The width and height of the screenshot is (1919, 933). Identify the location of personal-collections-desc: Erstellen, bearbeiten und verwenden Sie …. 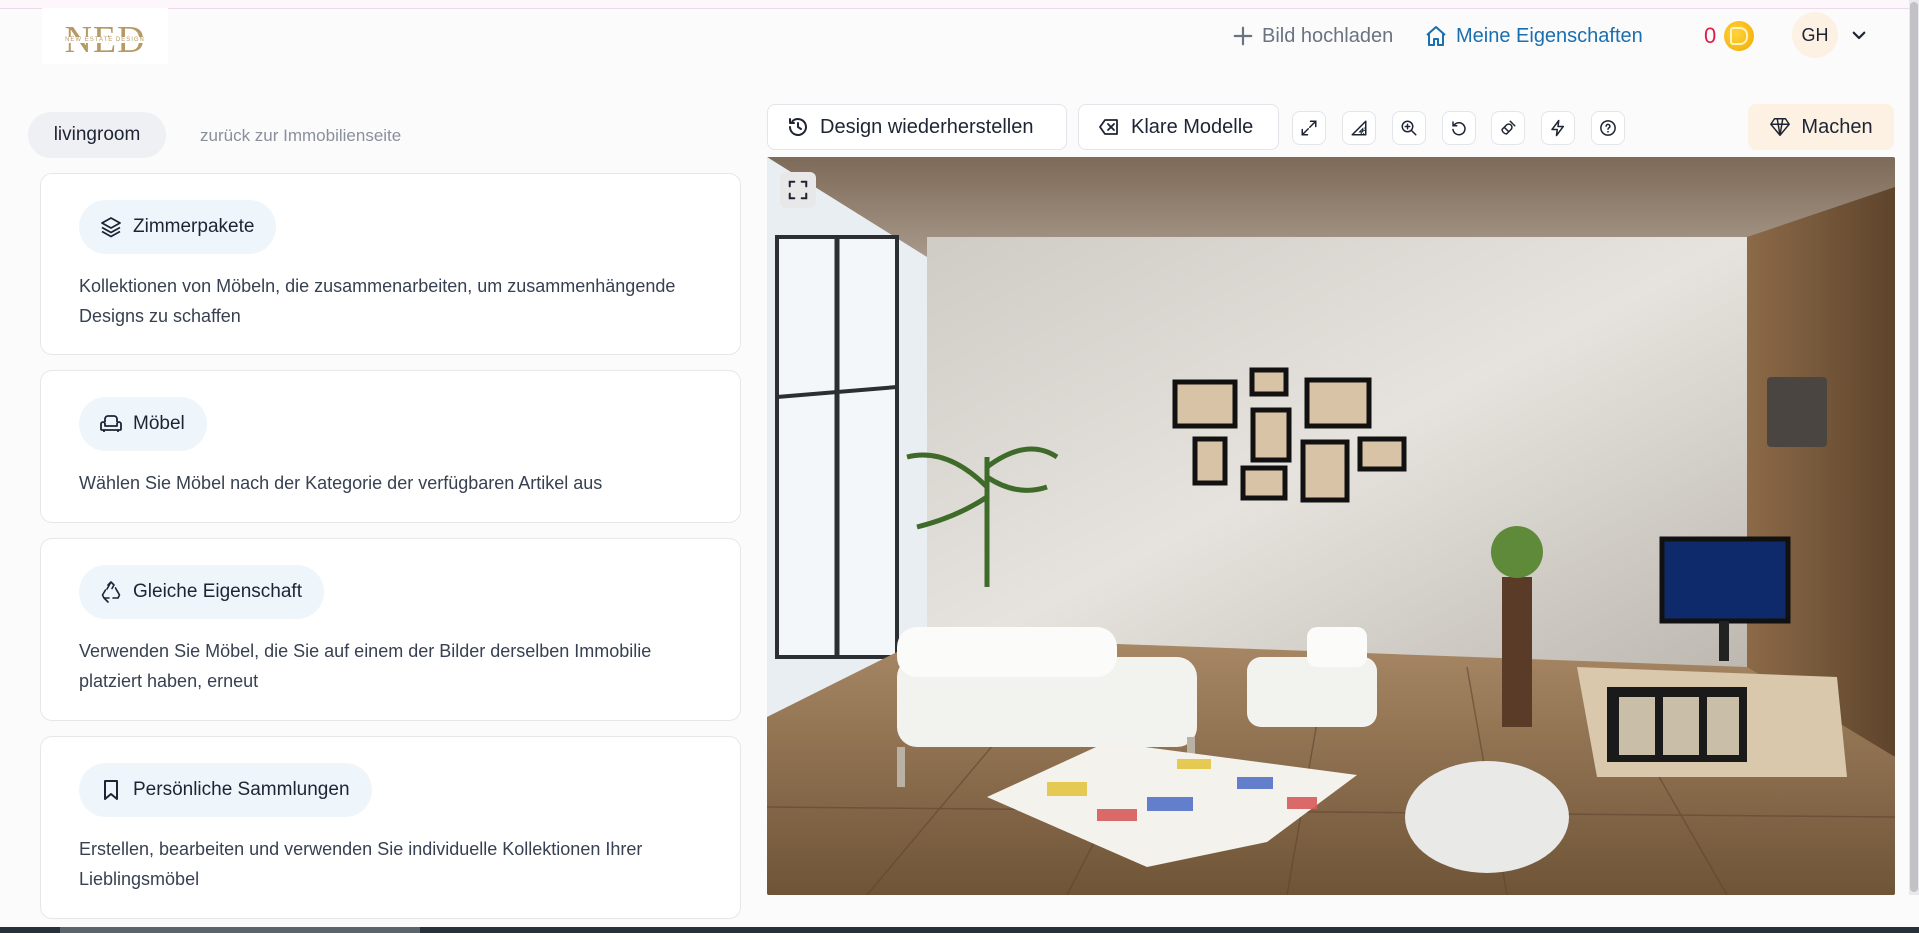
(361, 864).